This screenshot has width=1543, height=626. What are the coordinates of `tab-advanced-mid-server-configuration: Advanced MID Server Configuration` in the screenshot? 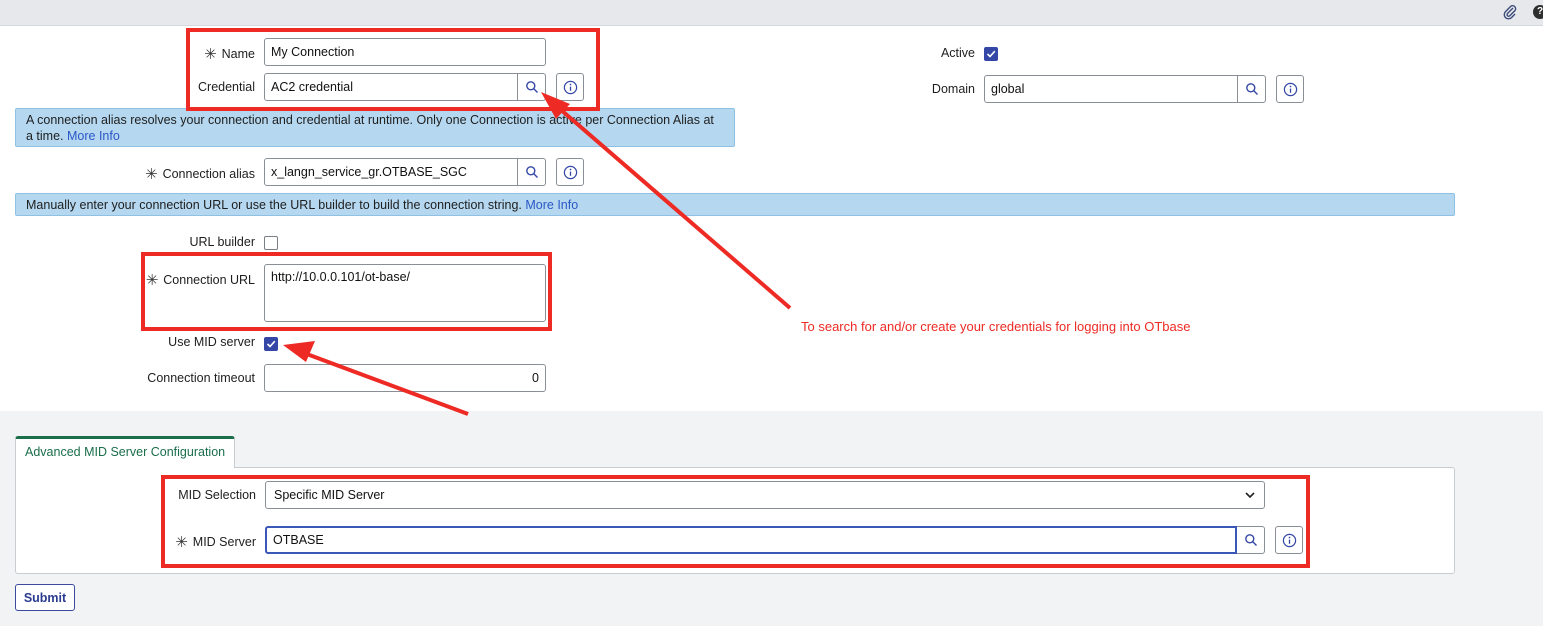 It's located at (125, 452).